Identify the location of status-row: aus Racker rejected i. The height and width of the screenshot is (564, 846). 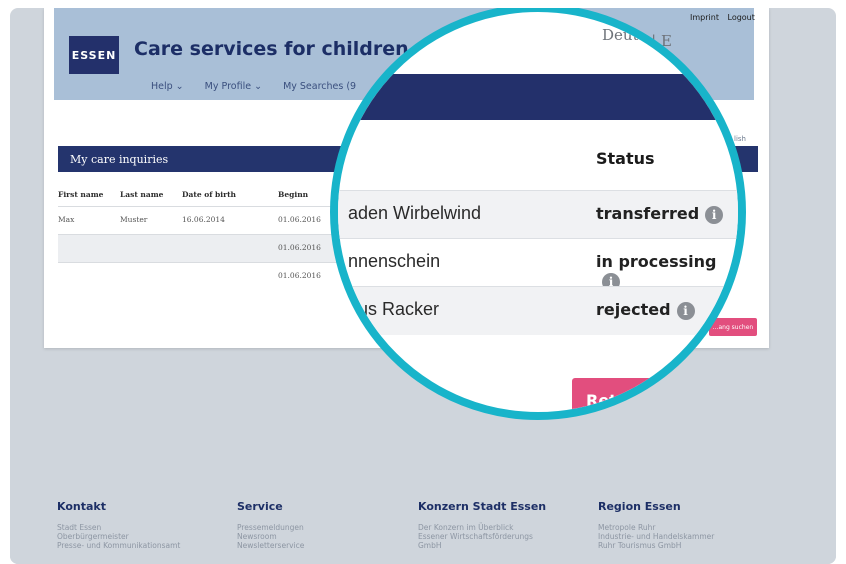
(538, 310).